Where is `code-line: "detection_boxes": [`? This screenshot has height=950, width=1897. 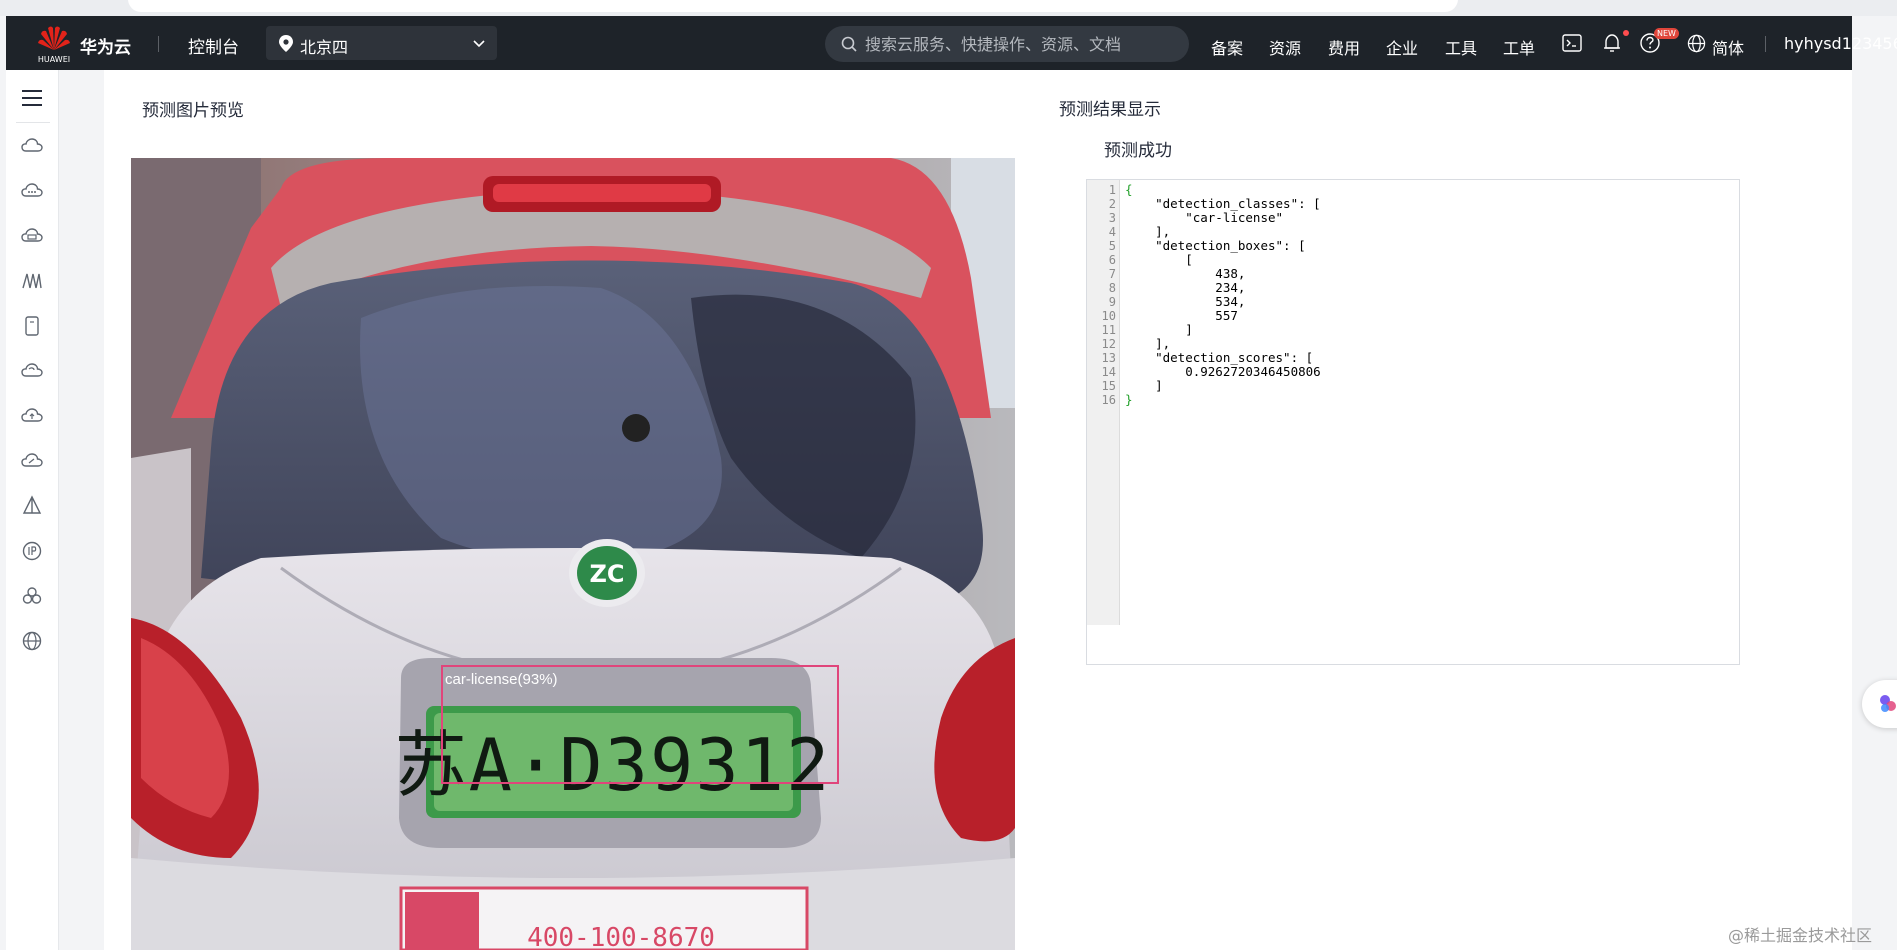
code-line: "detection_boxes": [ is located at coordinates (1215, 245).